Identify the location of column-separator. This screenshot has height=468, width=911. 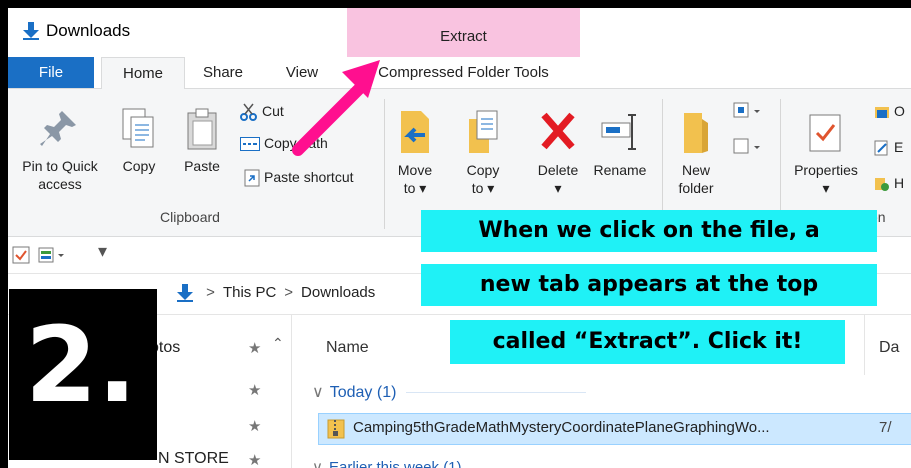
(864, 345).